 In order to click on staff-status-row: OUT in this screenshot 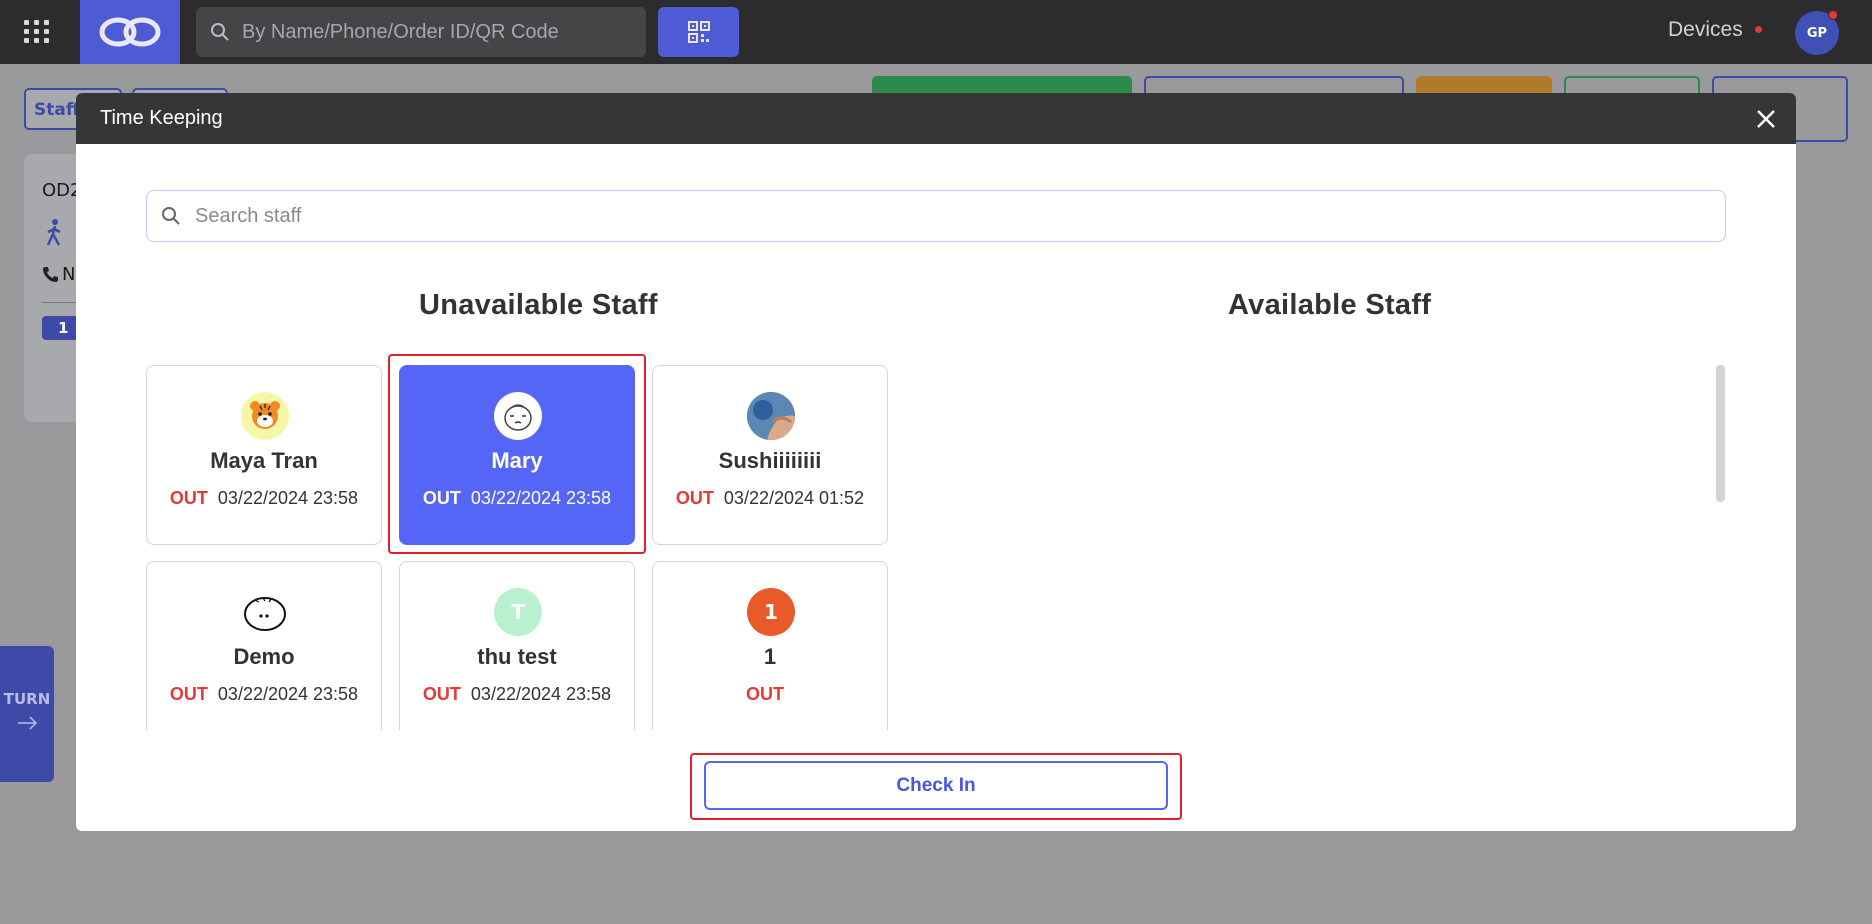, I will do `click(770, 694)`.